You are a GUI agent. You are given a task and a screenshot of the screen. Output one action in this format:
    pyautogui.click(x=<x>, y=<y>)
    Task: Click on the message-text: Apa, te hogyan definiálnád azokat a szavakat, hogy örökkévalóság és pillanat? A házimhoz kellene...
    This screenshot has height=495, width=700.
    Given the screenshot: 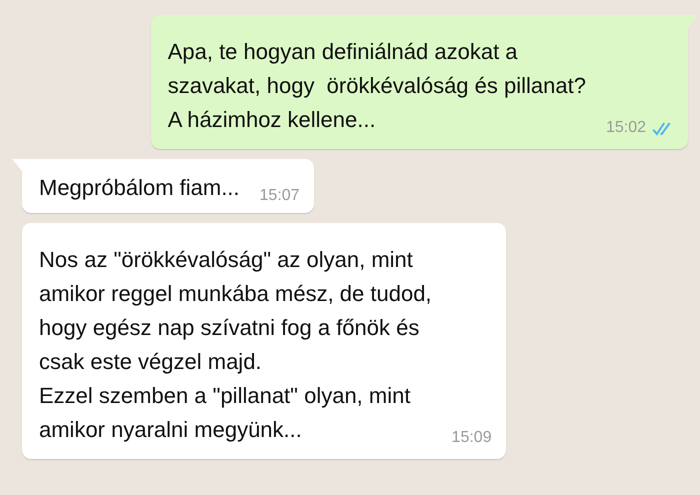 What is the action you would take?
    pyautogui.click(x=377, y=86)
    